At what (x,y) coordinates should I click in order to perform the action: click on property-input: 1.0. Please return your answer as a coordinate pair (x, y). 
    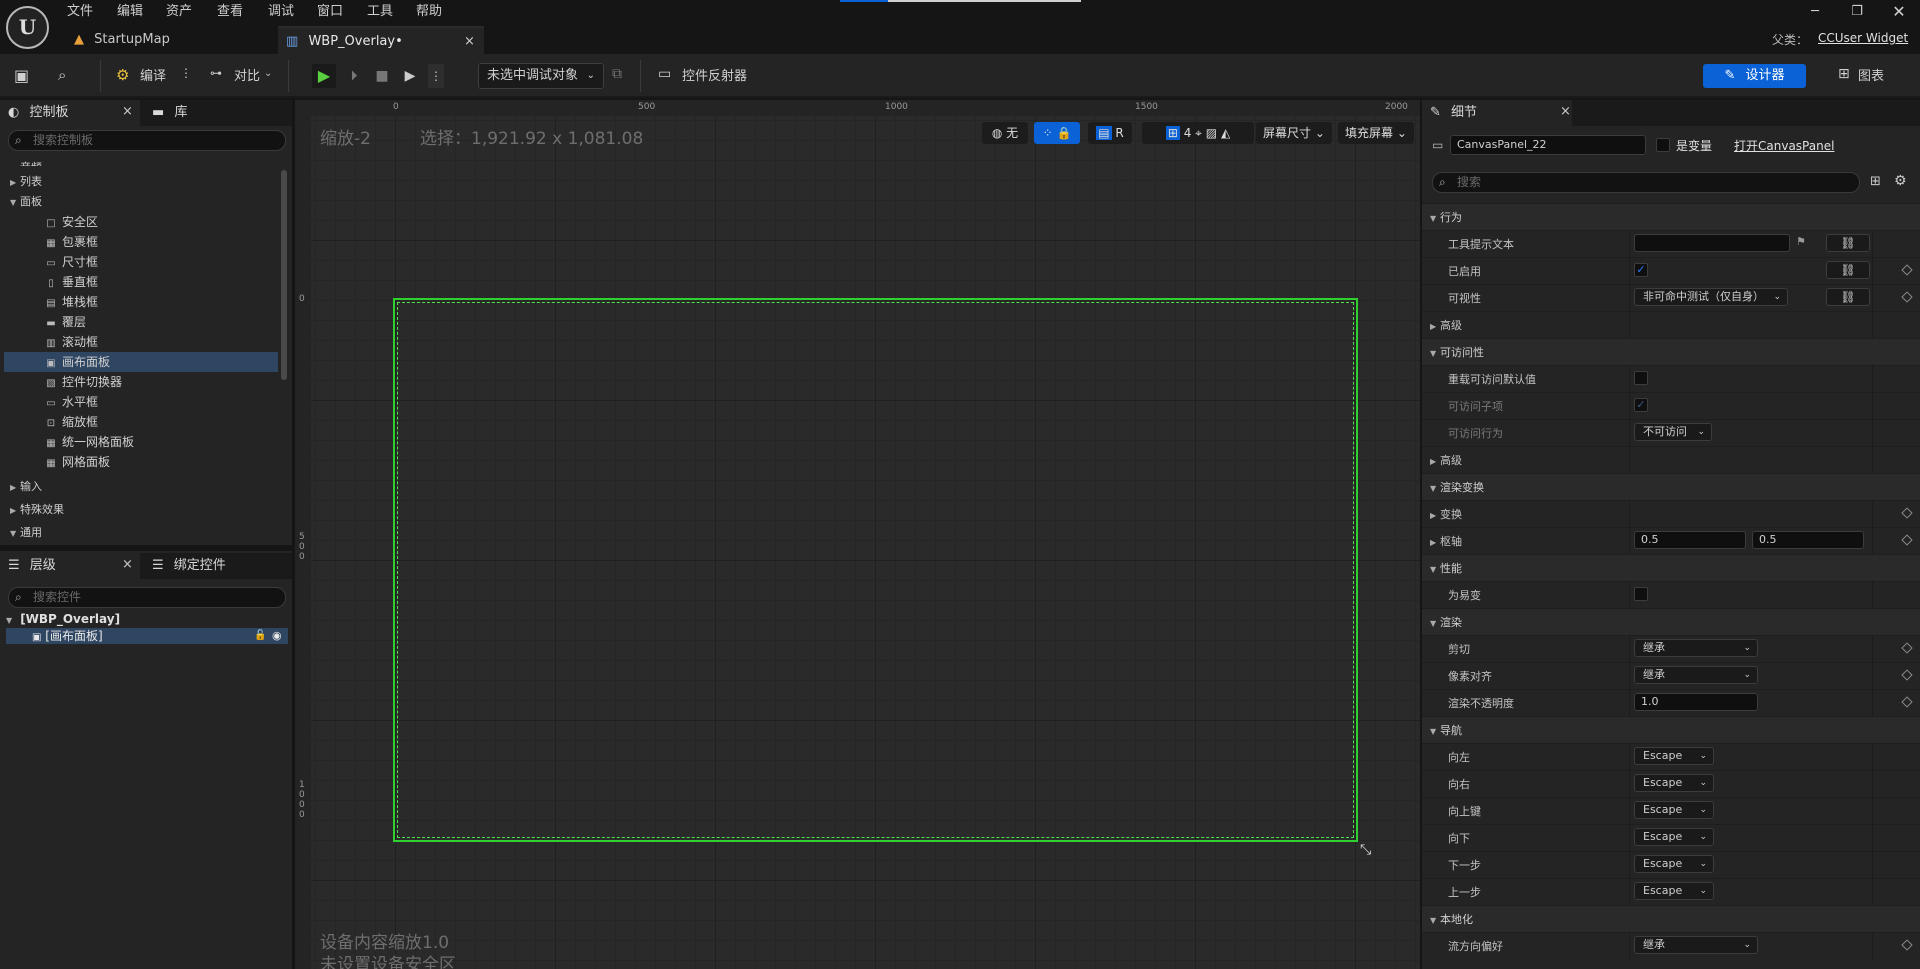
    Looking at the image, I should click on (1696, 702).